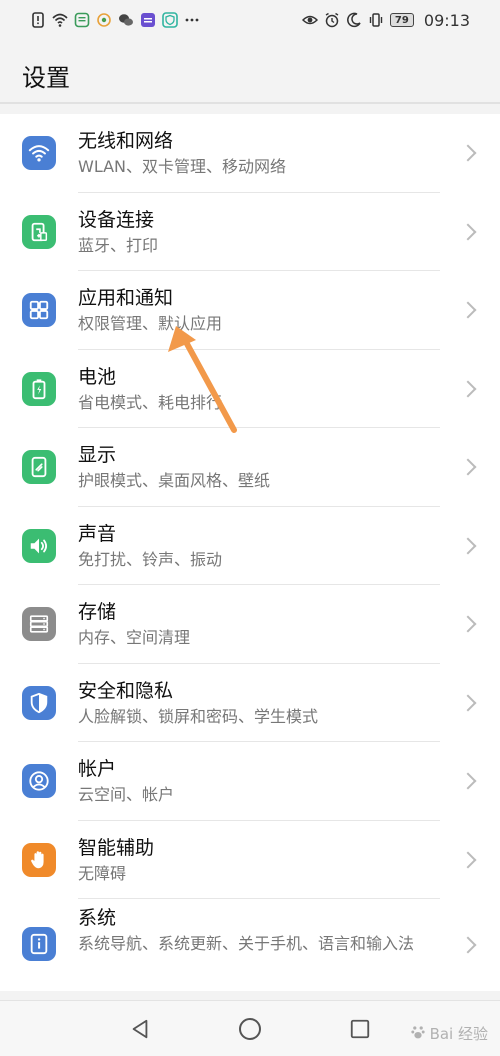 This screenshot has width=500, height=1056. Describe the element at coordinates (39, 624) in the screenshot. I see `storage-icon` at that location.